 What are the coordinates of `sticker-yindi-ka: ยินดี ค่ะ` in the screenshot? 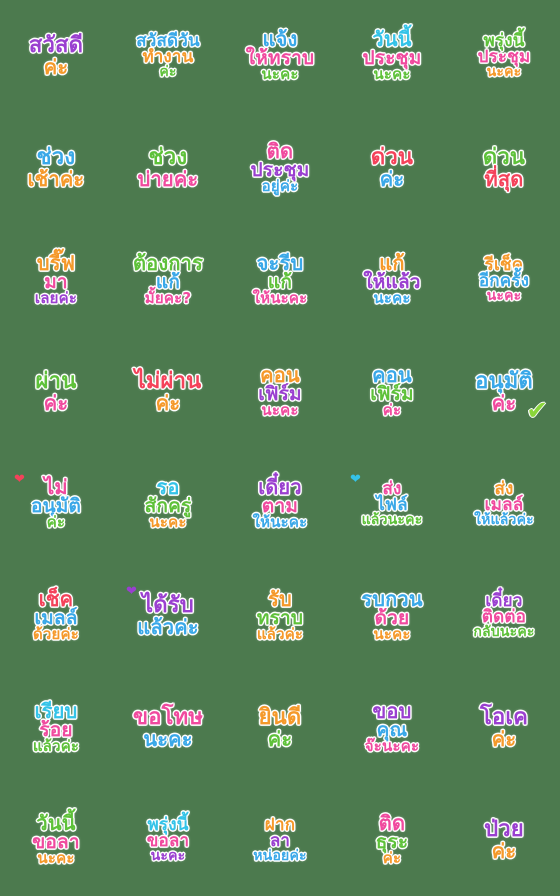 It's located at (280, 728).